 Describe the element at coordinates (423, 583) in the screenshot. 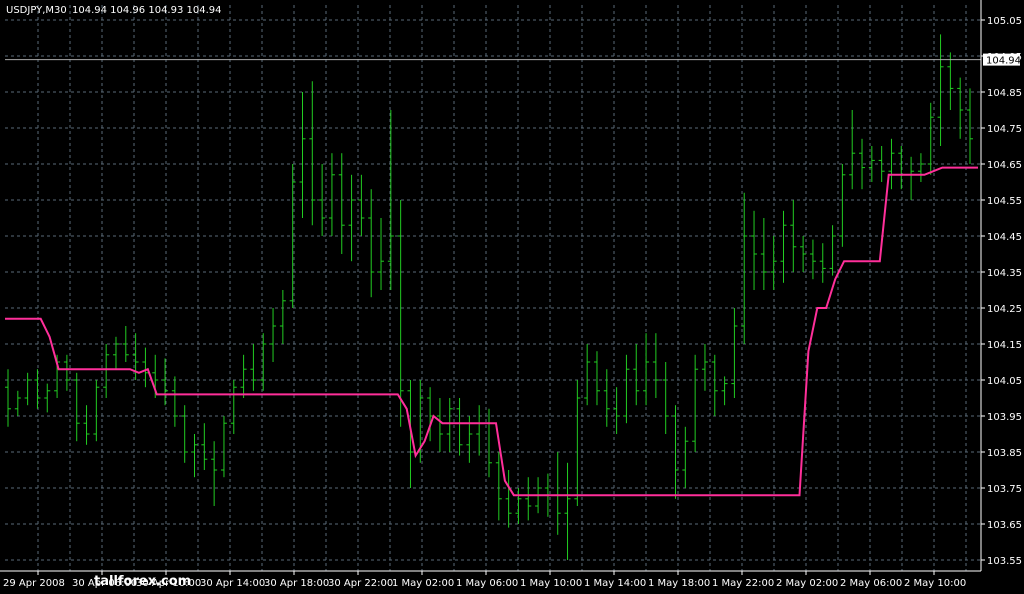

I see `time-tick-label: 1 May 02:00` at that location.